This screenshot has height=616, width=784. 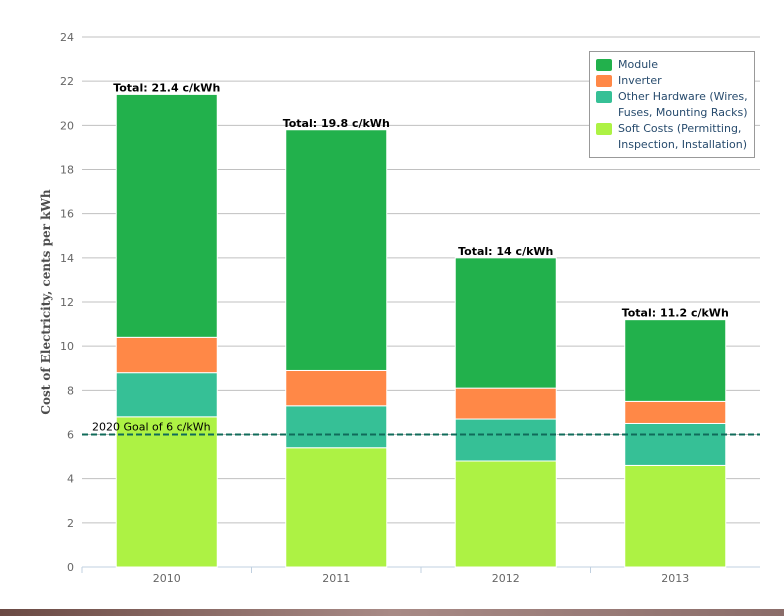 What do you see at coordinates (675, 578) in the screenshot?
I see `x-tick-label: 2013` at bounding box center [675, 578].